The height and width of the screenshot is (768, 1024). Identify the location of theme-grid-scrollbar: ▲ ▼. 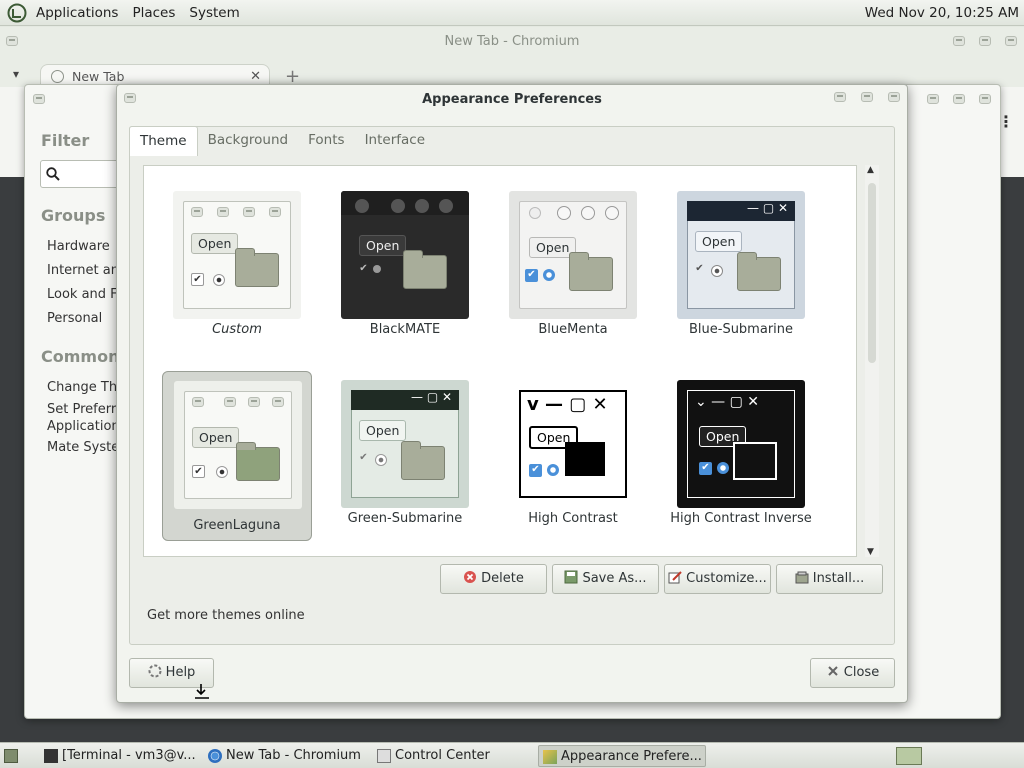
(872, 361).